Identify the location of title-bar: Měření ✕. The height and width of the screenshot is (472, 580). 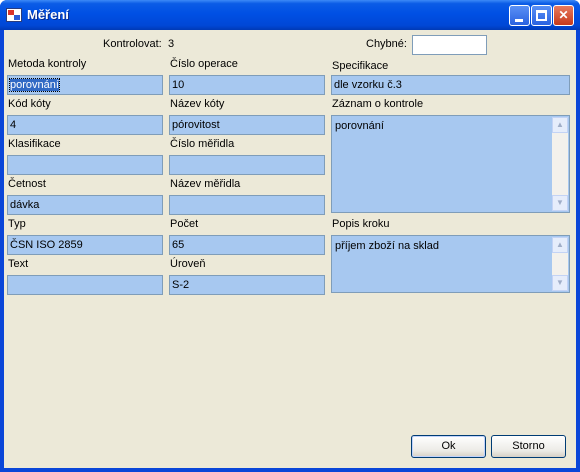
(290, 15).